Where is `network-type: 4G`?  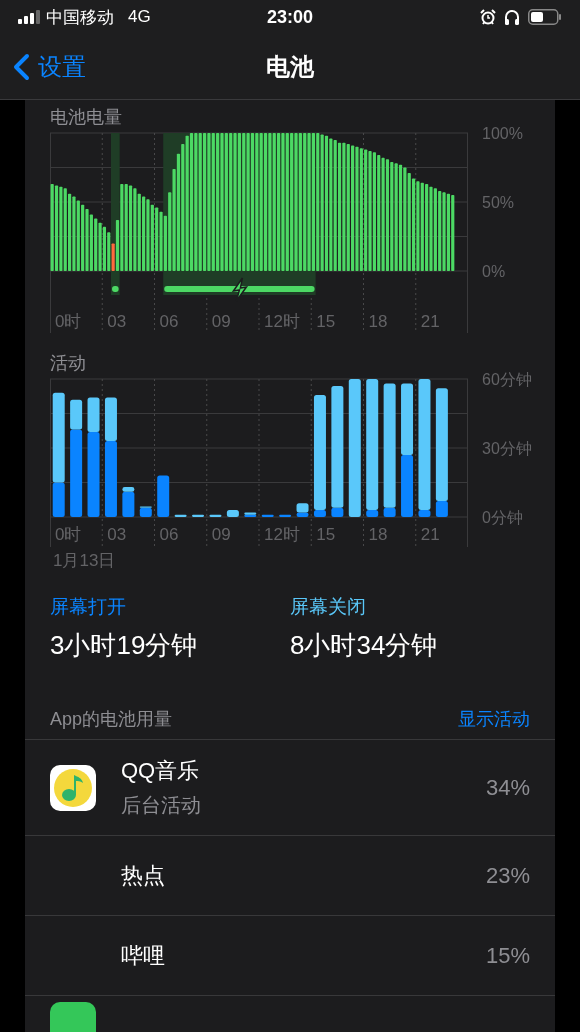 network-type: 4G is located at coordinates (139, 17).